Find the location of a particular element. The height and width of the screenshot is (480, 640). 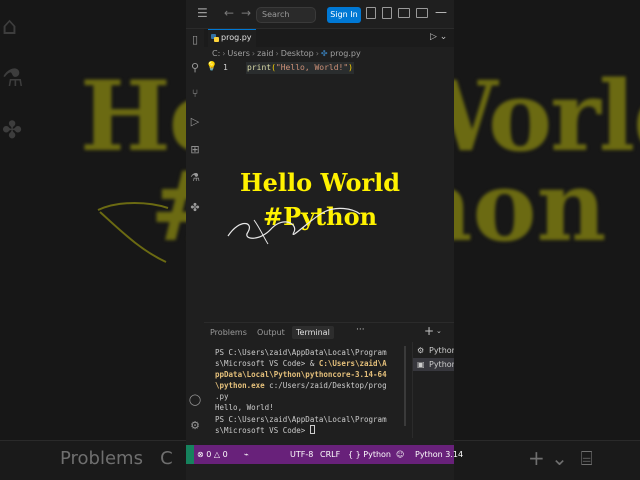

breadcrumb-item: C: is located at coordinates (216, 53).